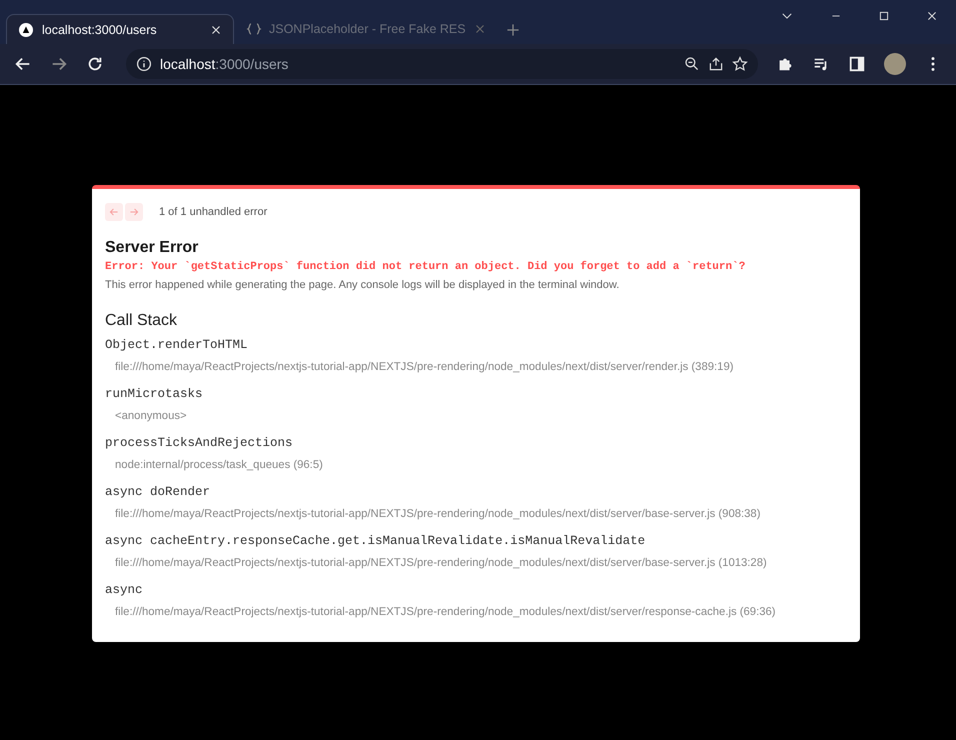  Describe the element at coordinates (154, 394) in the screenshot. I see `stack-frame-name: runMicrotasks` at that location.